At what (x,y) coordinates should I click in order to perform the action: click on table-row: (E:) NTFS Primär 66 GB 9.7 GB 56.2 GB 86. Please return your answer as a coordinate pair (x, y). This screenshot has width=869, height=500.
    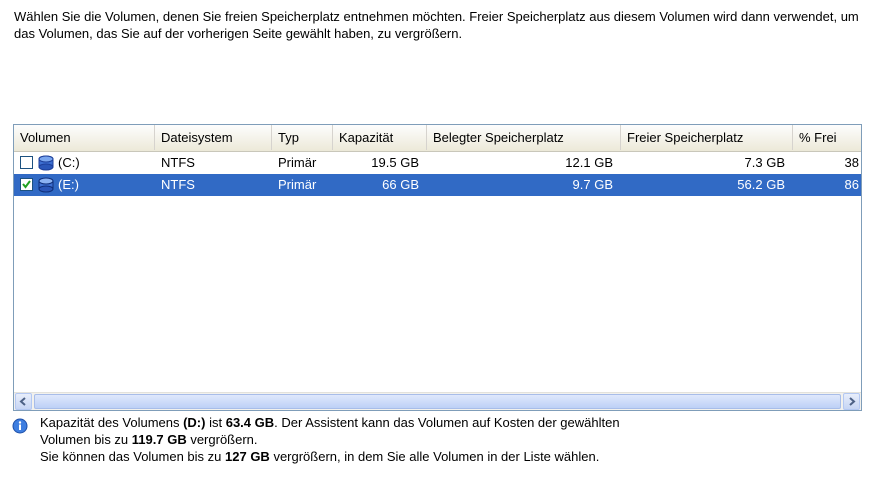
    Looking at the image, I should click on (437, 185).